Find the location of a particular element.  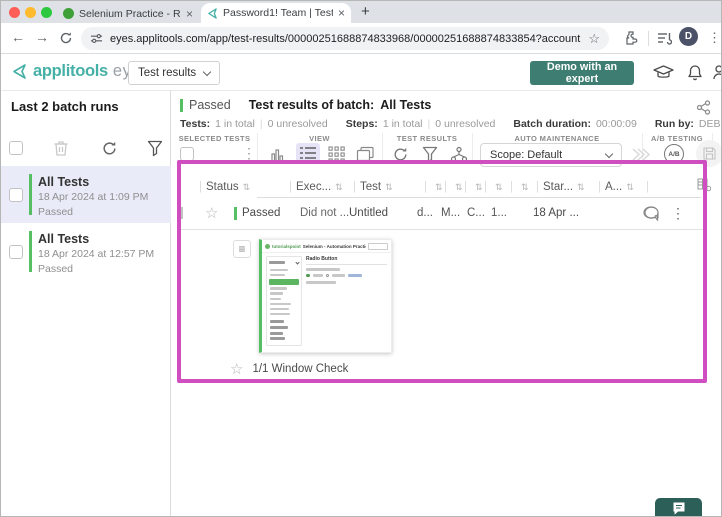

group-steps-icon is located at coordinates (459, 154).